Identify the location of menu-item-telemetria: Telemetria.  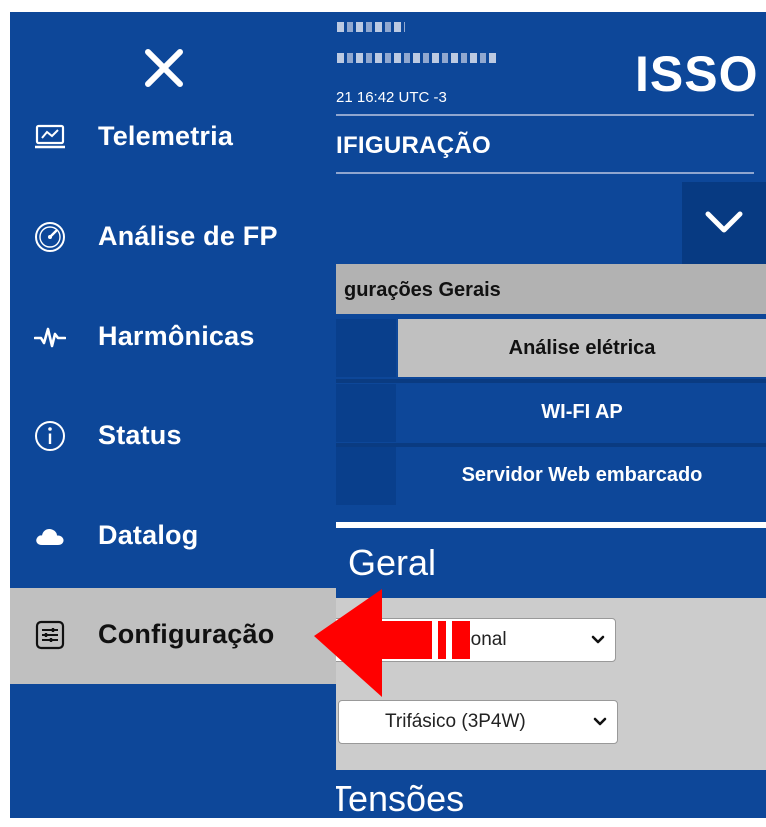
(173, 138).